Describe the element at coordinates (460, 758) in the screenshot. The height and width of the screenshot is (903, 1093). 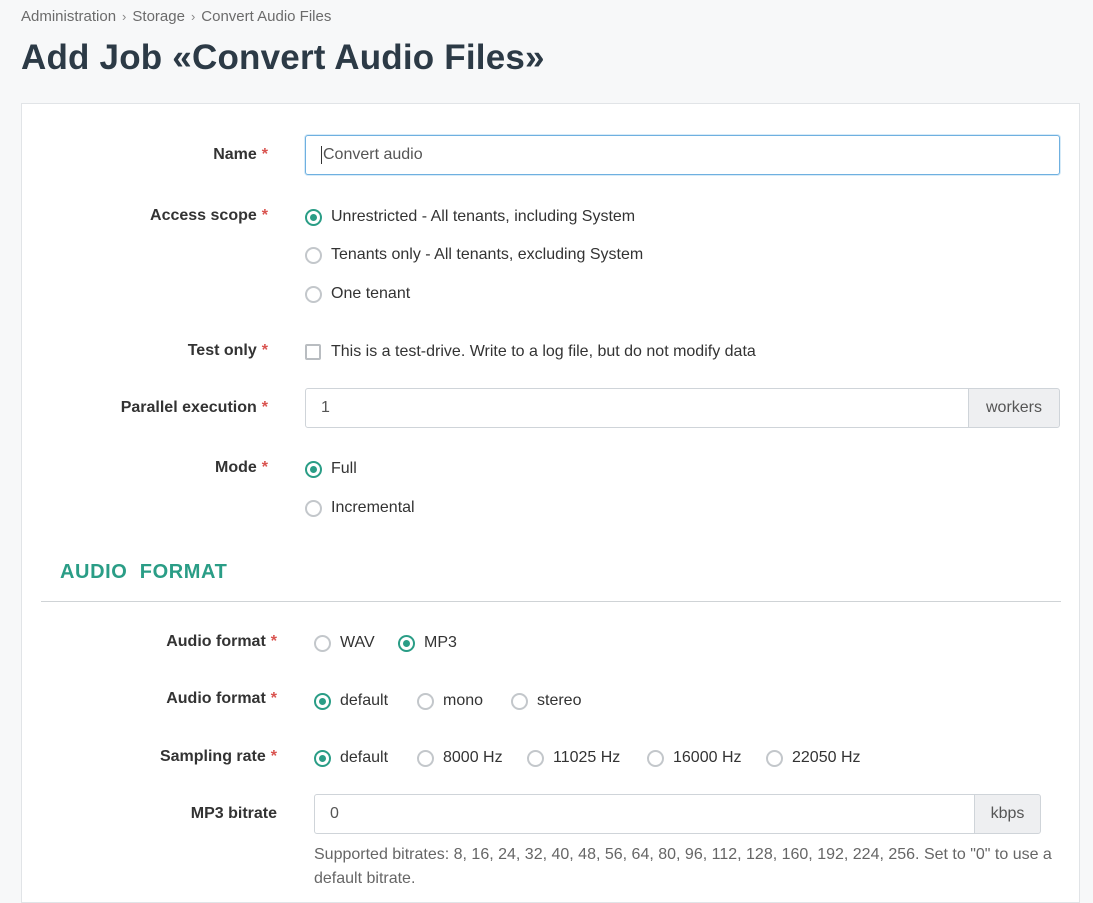
I see `sampling-8000: 8000 Hz` at that location.